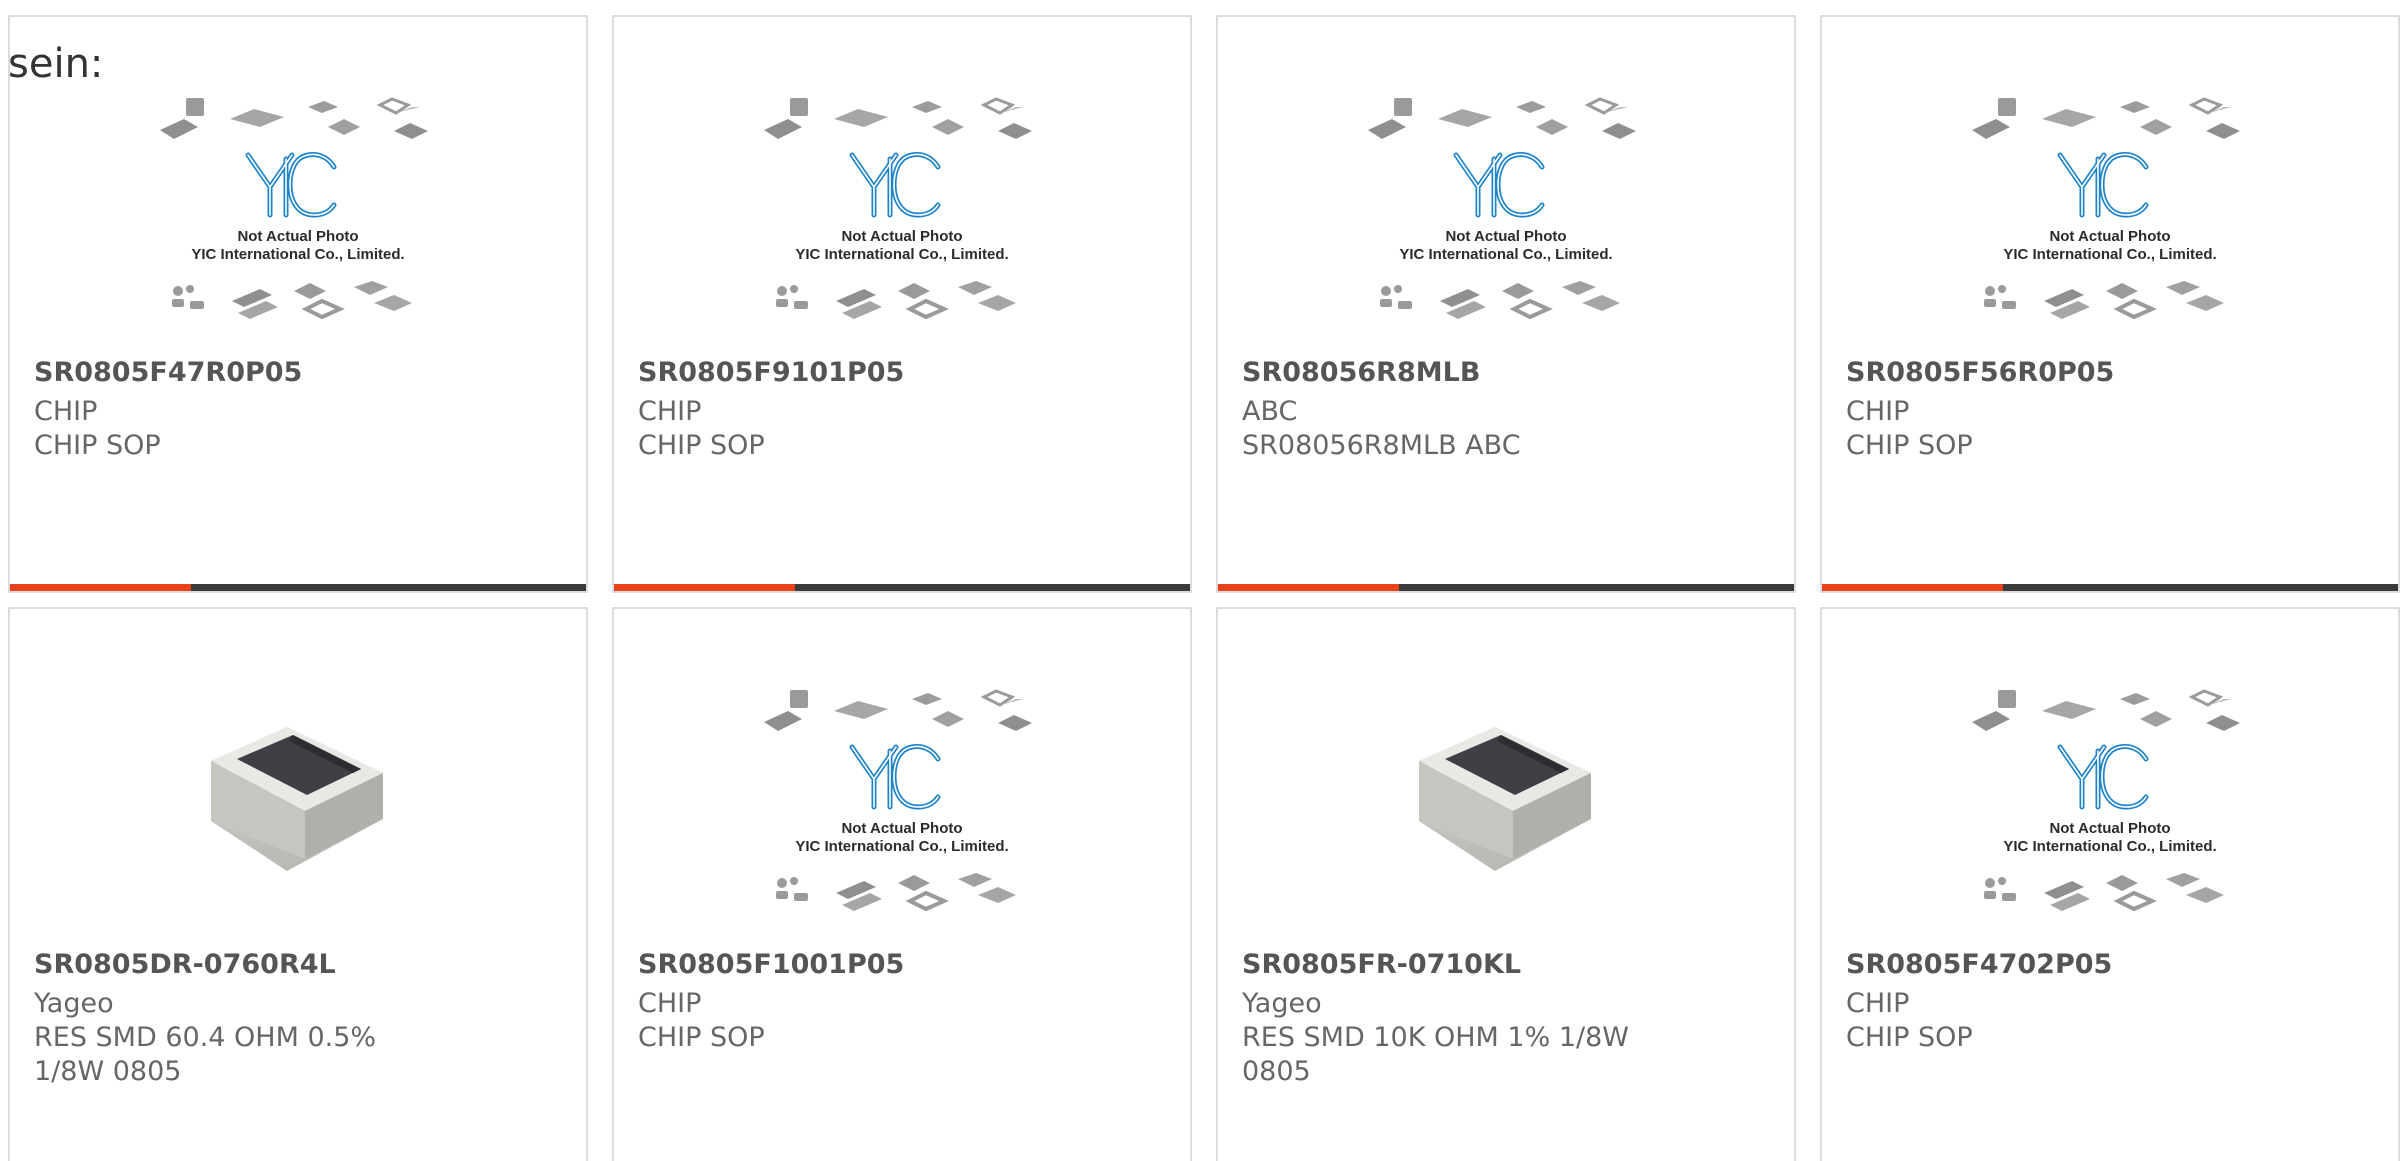 Image resolution: width=2400 pixels, height=1161 pixels. What do you see at coordinates (1506, 965) in the screenshot?
I see `part-number-link: SR0805FR-0710KL` at bounding box center [1506, 965].